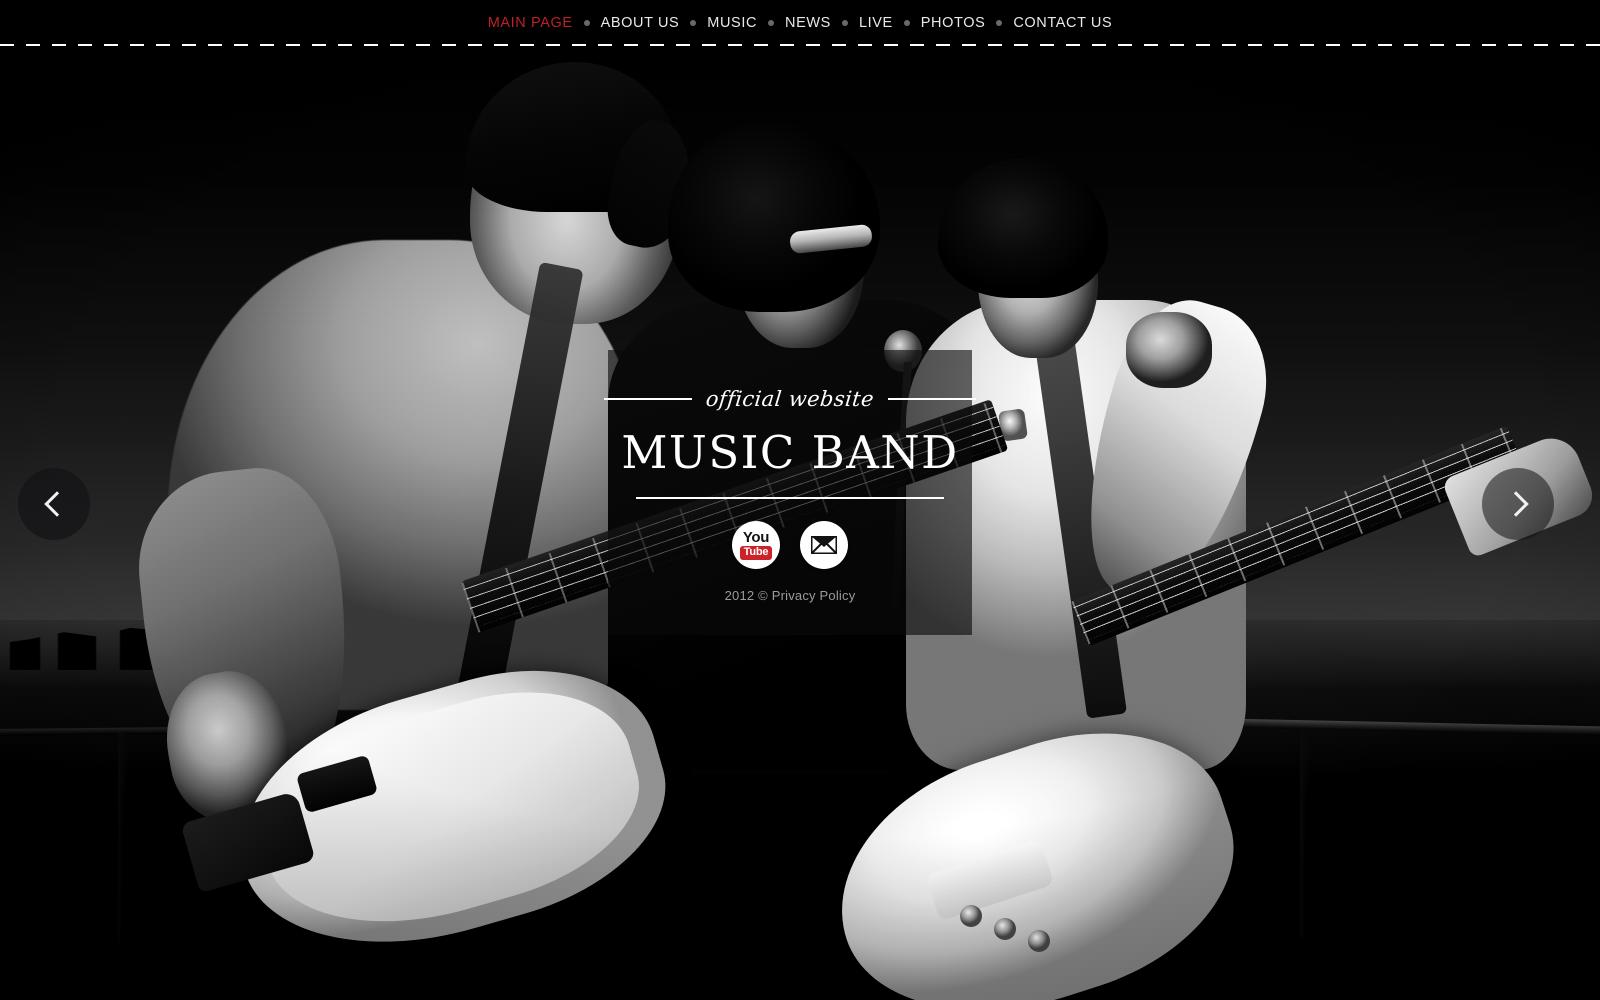 The height and width of the screenshot is (1000, 1600). Describe the element at coordinates (790, 545) in the screenshot. I see `hero-social-links: You Tube` at that location.